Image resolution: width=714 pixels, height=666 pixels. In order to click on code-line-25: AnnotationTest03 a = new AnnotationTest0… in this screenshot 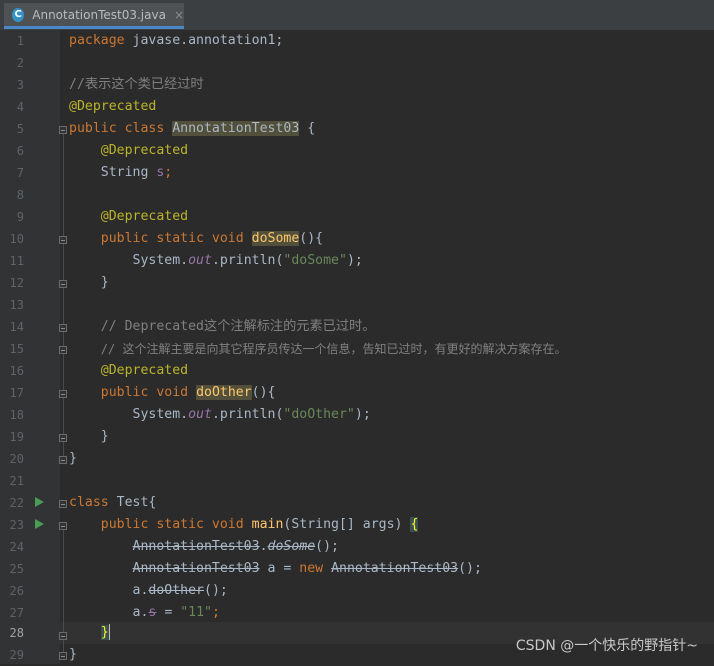, I will do `click(275, 569)`.